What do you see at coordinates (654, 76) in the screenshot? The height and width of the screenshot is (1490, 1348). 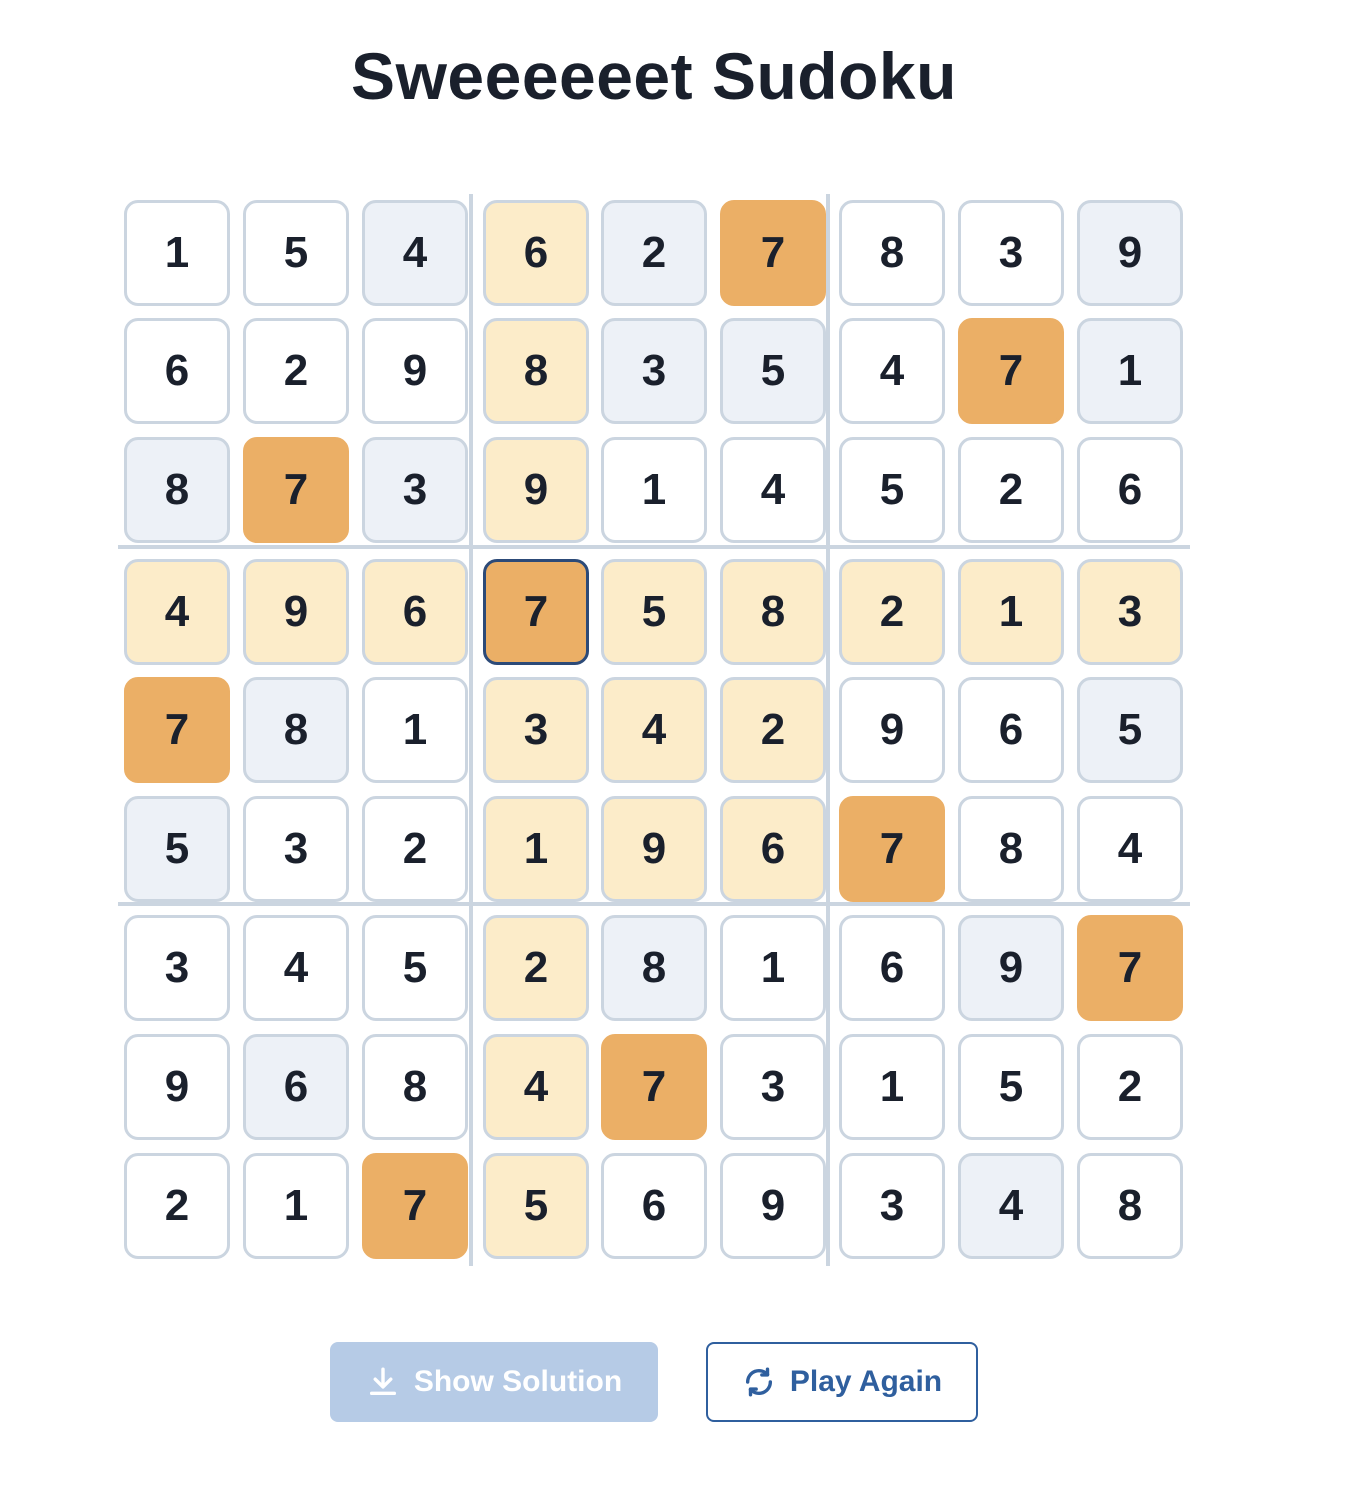 I see `page-title: Sweeeeeet Sudoku` at bounding box center [654, 76].